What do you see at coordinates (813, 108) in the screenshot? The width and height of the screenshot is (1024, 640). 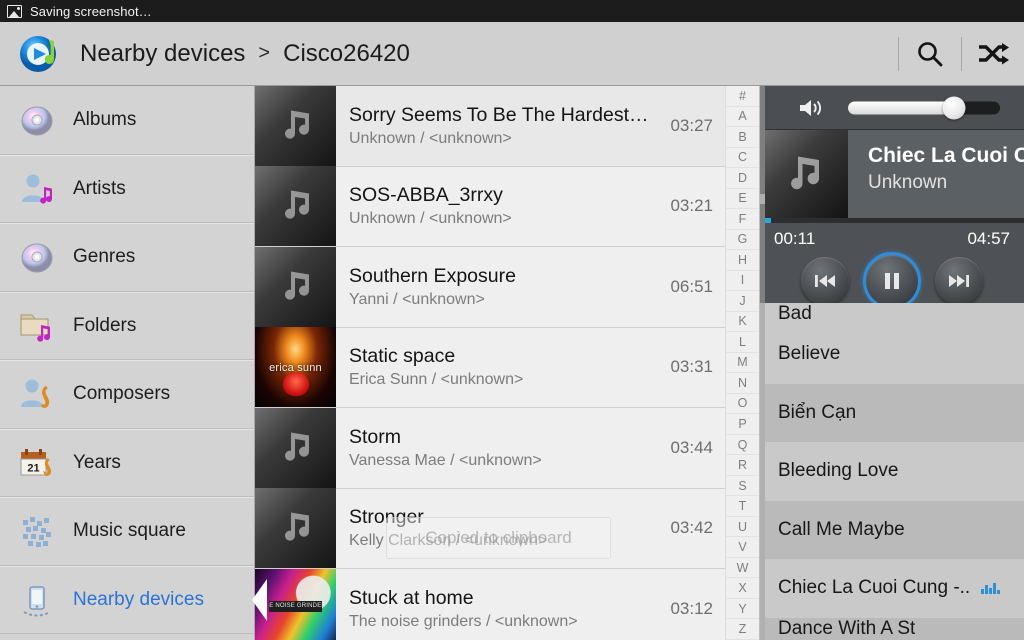 I see `speaker-icon` at bounding box center [813, 108].